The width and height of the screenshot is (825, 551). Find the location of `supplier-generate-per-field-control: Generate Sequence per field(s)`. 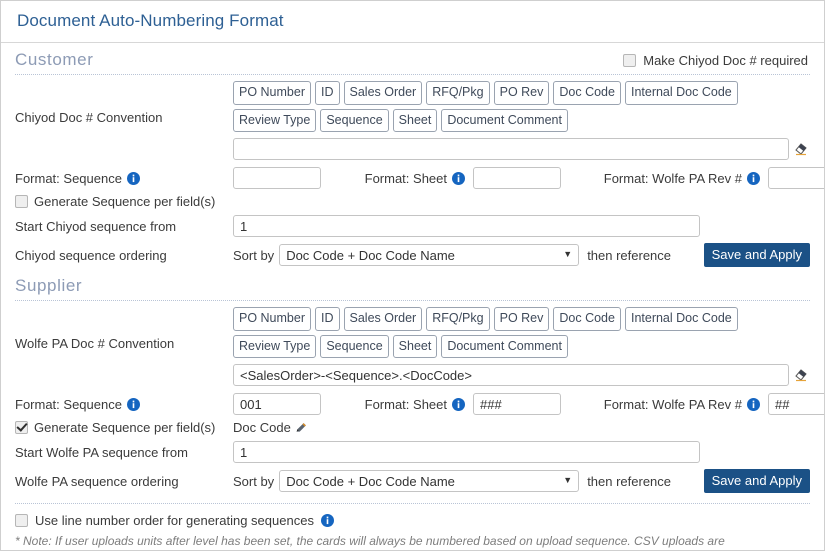

supplier-generate-per-field-control: Generate Sequence per field(s) is located at coordinates (124, 427).